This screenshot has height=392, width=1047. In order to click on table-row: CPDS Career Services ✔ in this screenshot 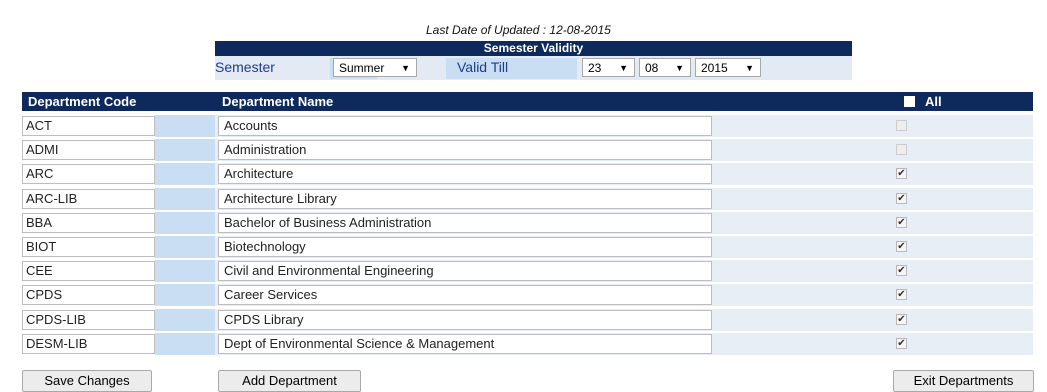, I will do `click(527, 295)`.